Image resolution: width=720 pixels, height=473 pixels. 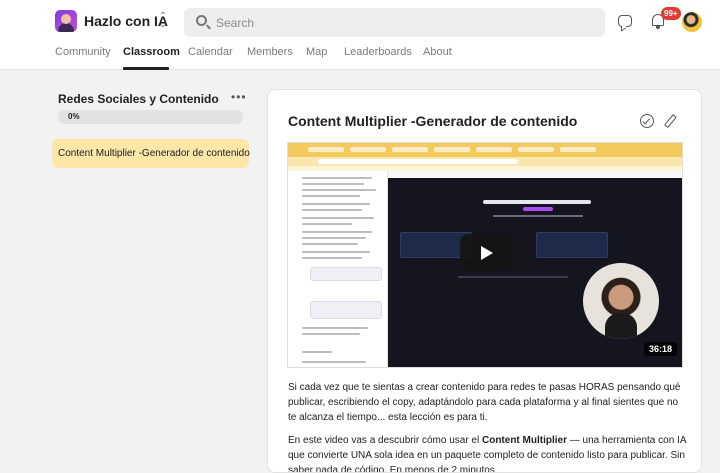 What do you see at coordinates (661, 349) in the screenshot?
I see `video-duration: 36:18` at bounding box center [661, 349].